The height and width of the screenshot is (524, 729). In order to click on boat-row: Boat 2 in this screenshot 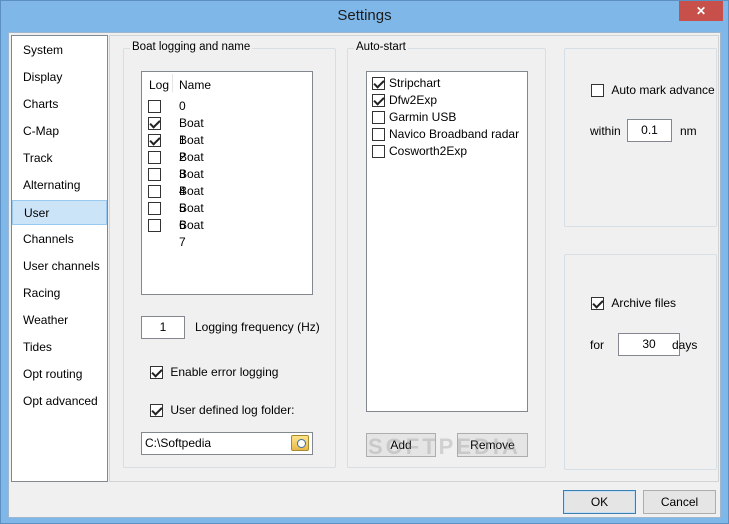, I will do `click(176, 148)`.